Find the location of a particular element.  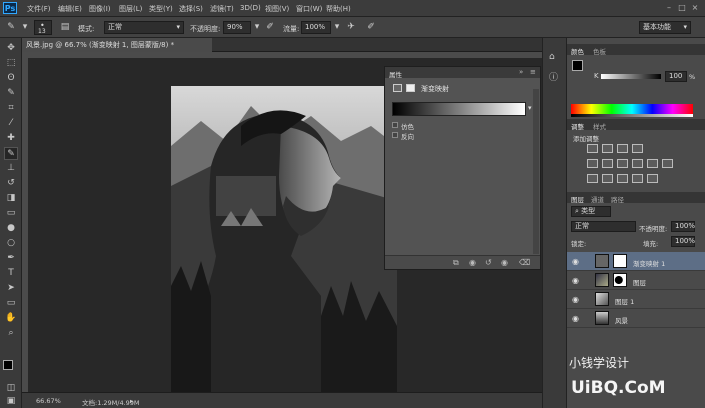

zoom-tool-icon: ⌕ is located at coordinates (11, 333).